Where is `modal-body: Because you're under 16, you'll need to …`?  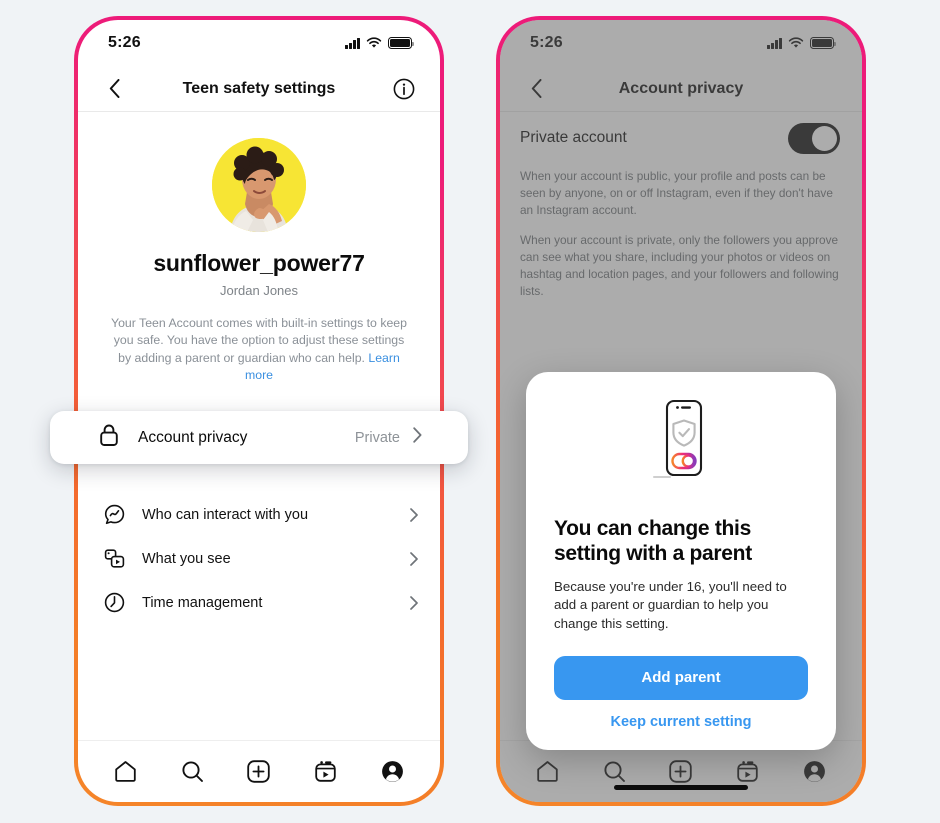 modal-body: Because you're under 16, you'll need to … is located at coordinates (670, 605).